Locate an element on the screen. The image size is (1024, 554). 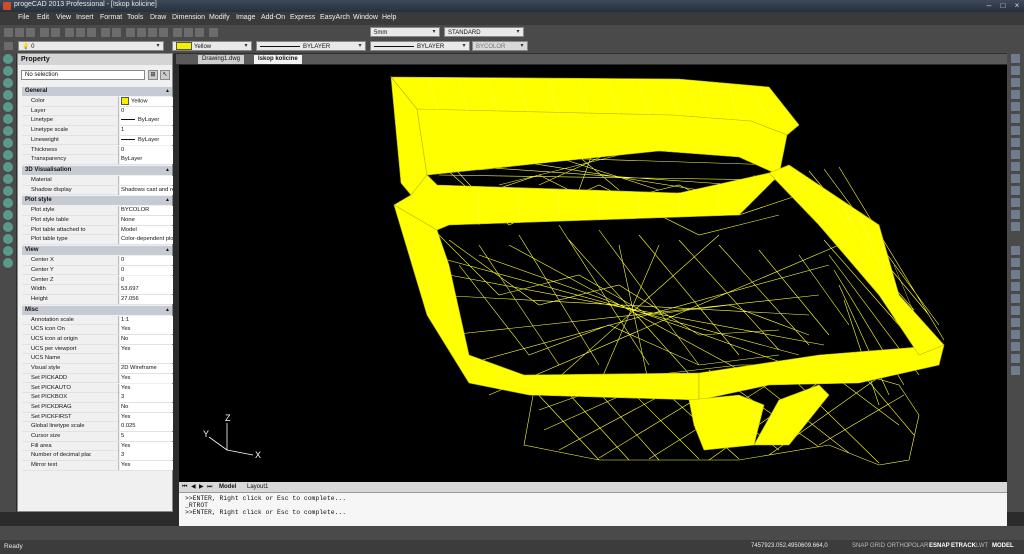
property-row: Number of decimal places 3 is located at coordinates (97, 456).